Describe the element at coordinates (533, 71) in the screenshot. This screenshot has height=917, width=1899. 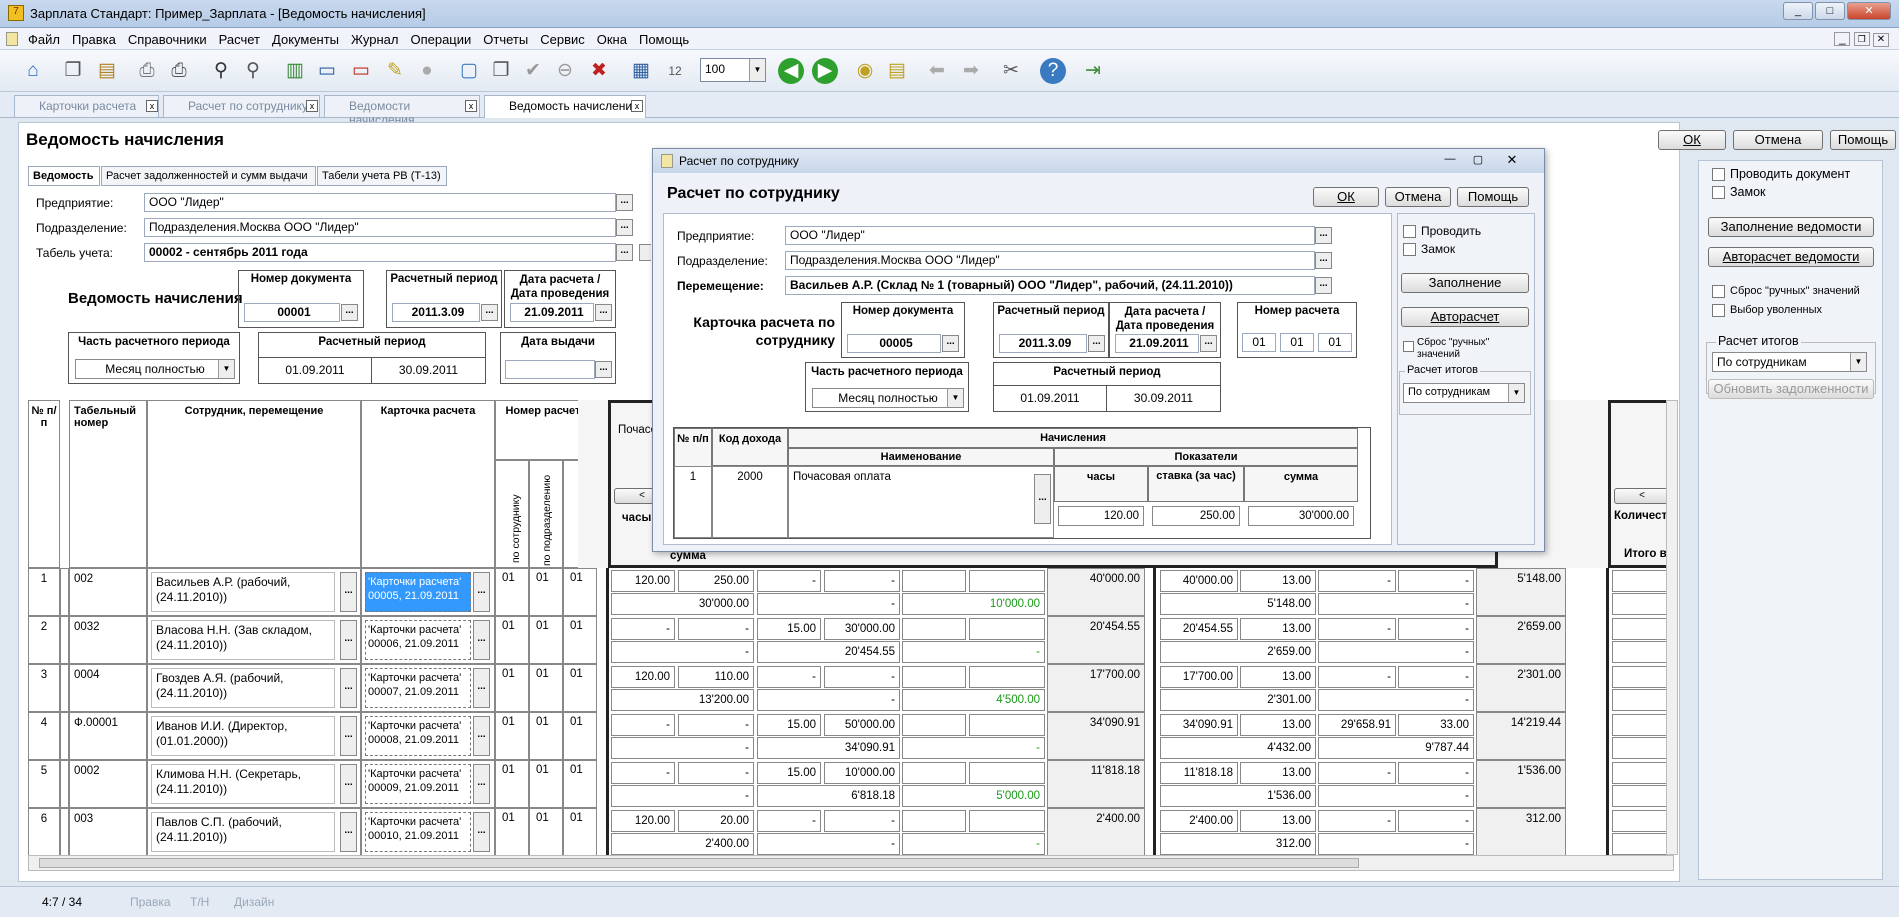
I see `confirm-icon: ✔` at that location.